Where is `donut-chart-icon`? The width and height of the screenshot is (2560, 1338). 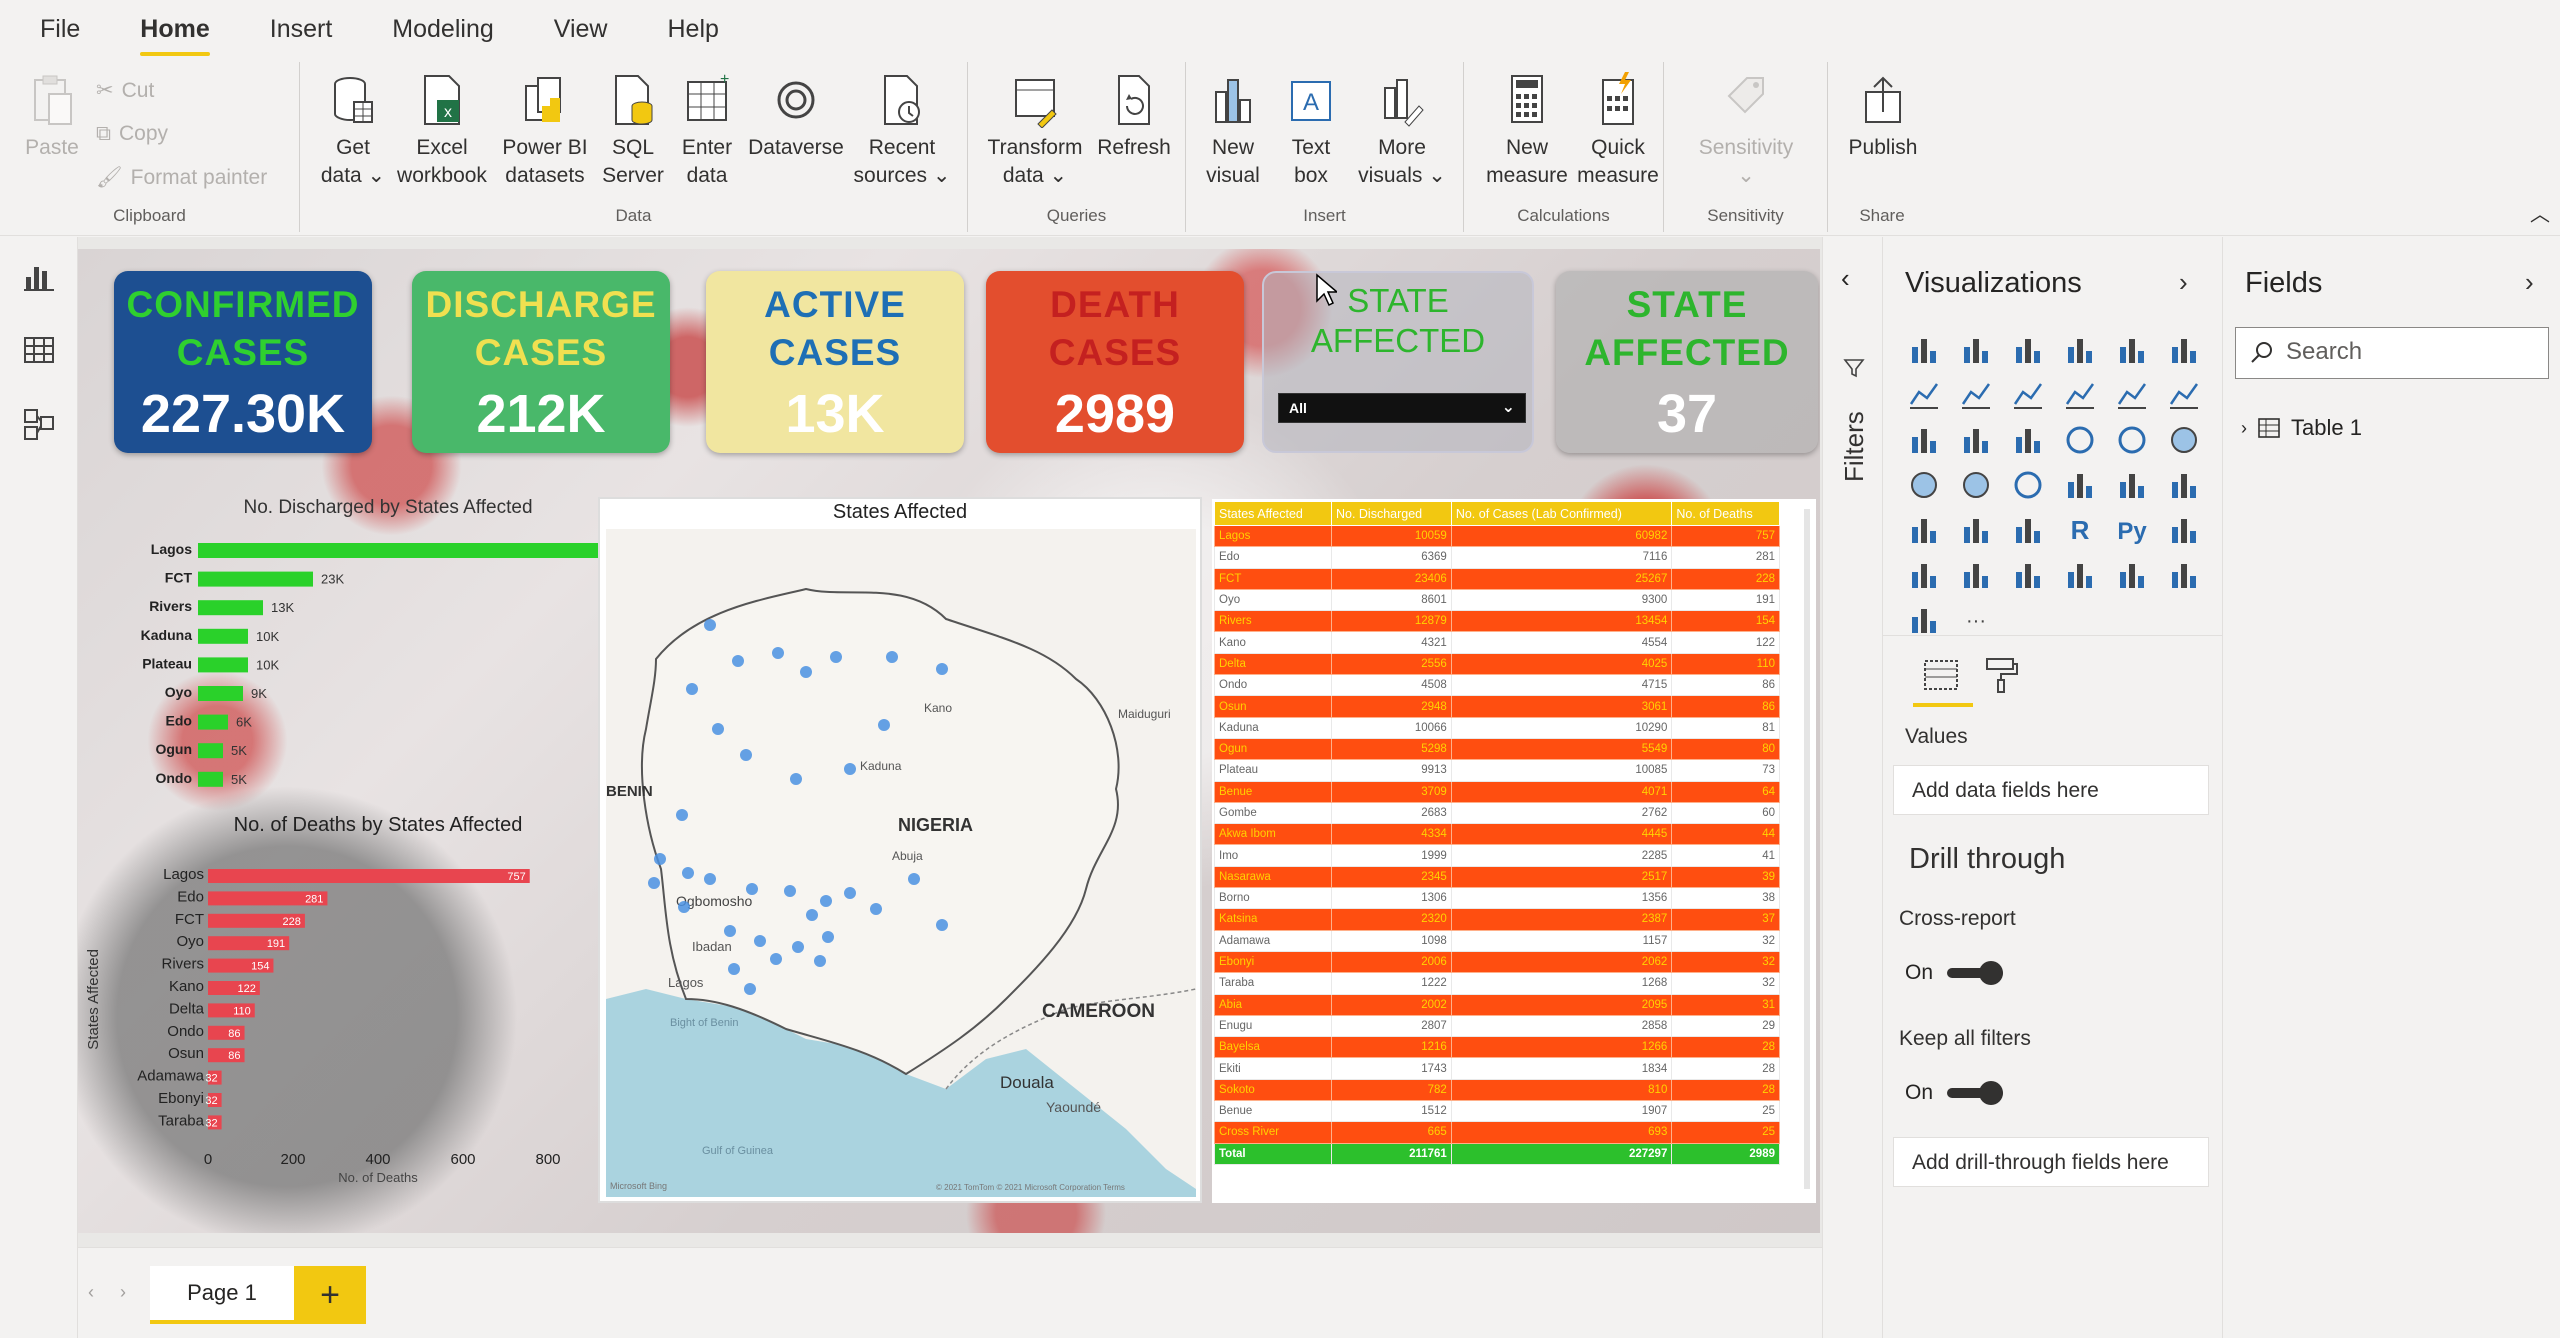 donut-chart-icon is located at coordinates (2132, 440).